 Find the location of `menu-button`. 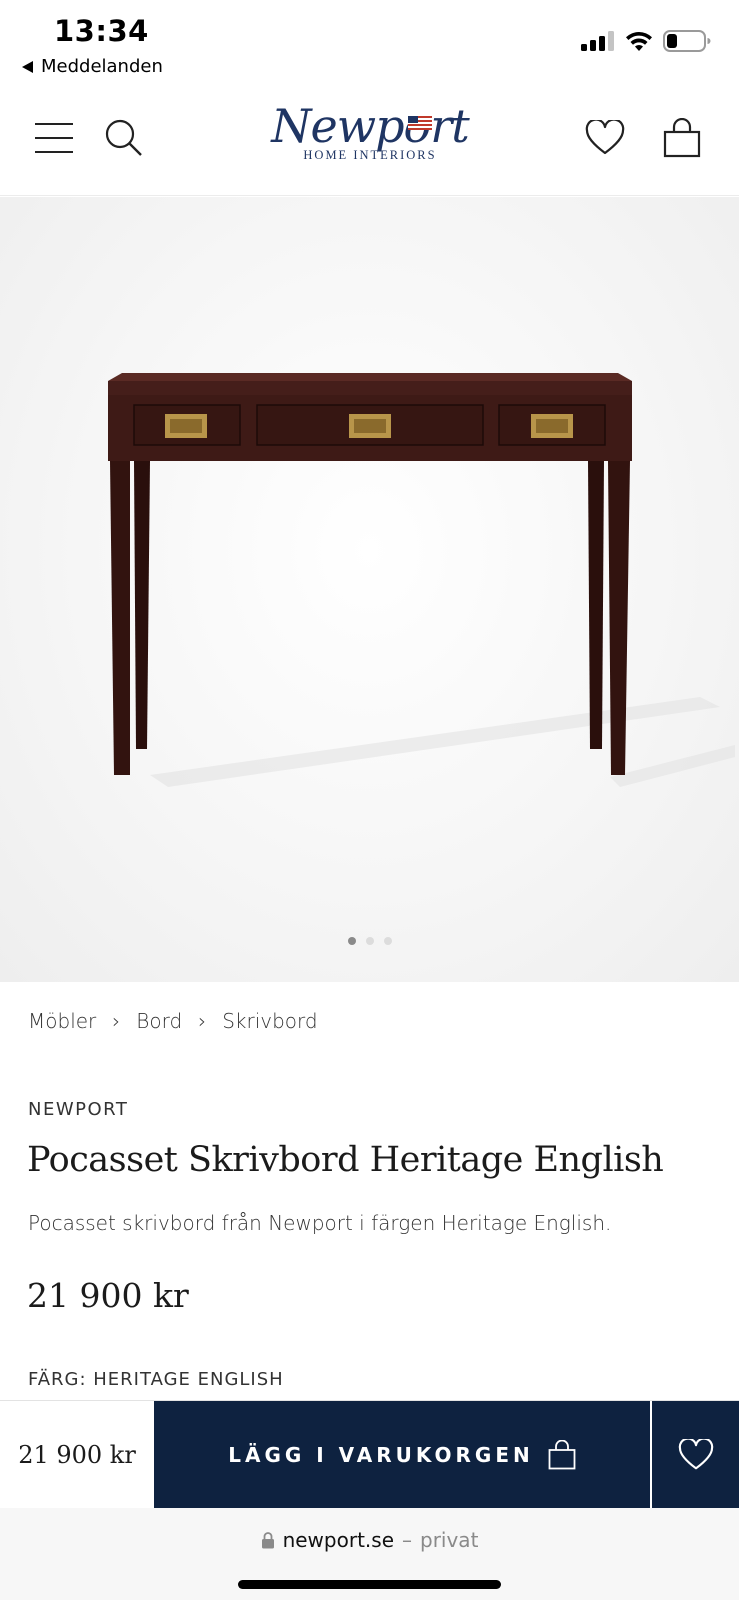

menu-button is located at coordinates (54, 138).